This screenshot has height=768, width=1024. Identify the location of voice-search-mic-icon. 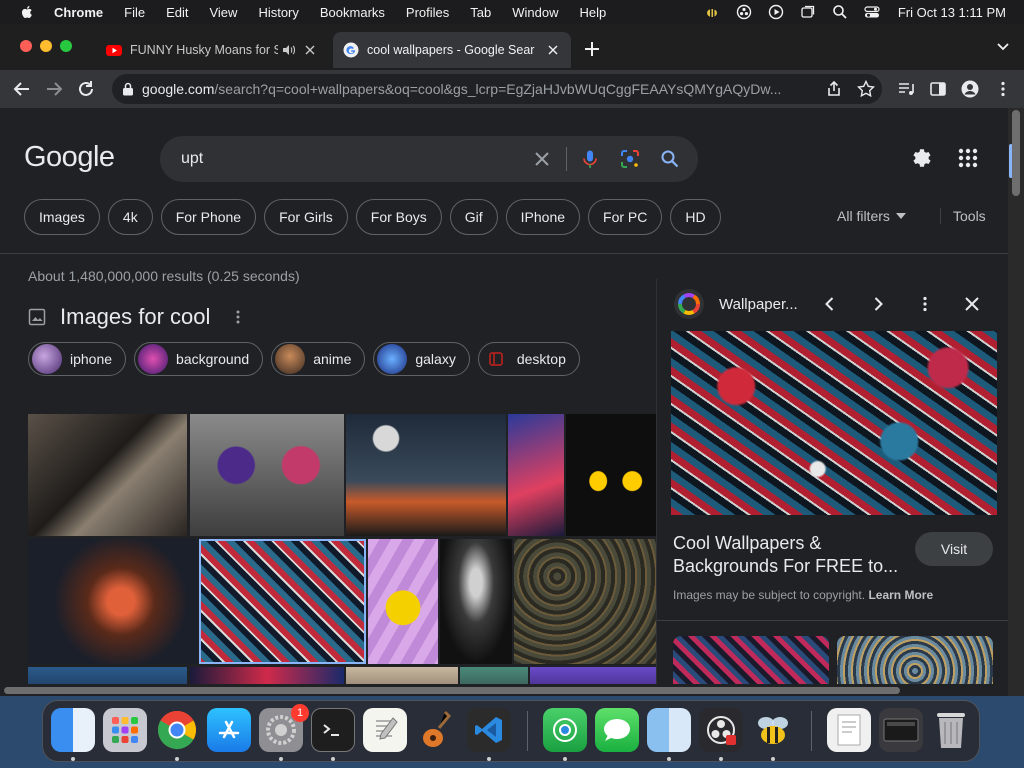
(590, 159).